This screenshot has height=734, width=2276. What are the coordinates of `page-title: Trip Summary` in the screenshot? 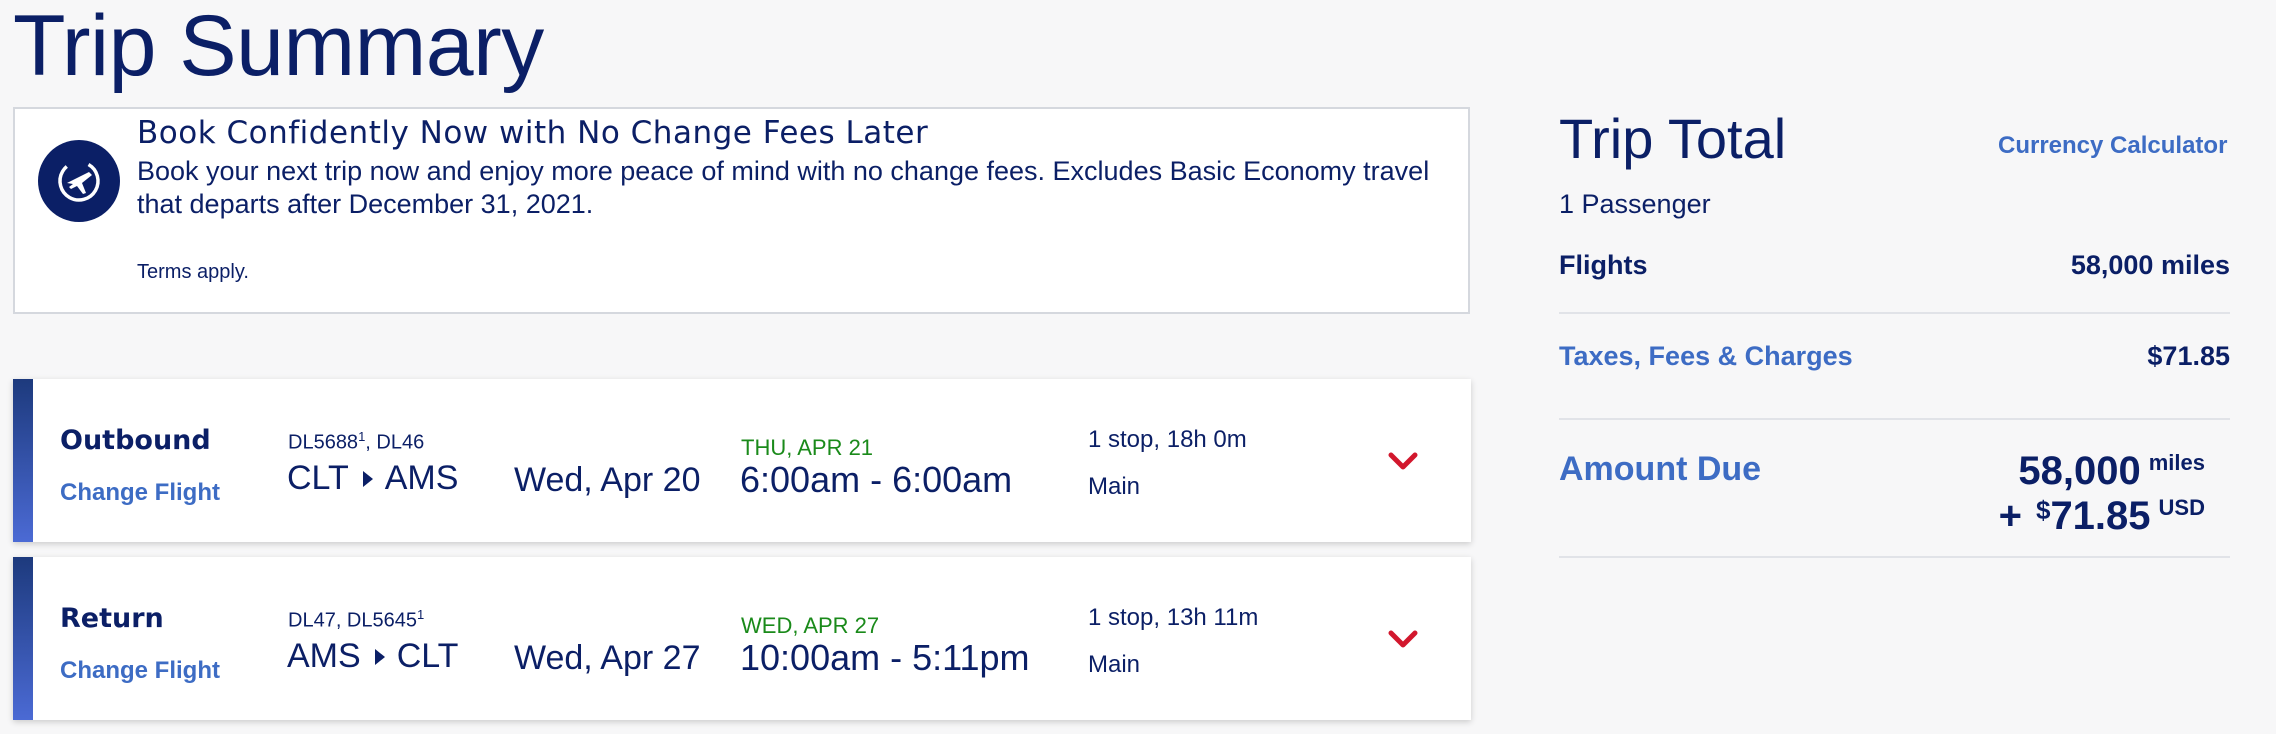 It's located at (278, 47).